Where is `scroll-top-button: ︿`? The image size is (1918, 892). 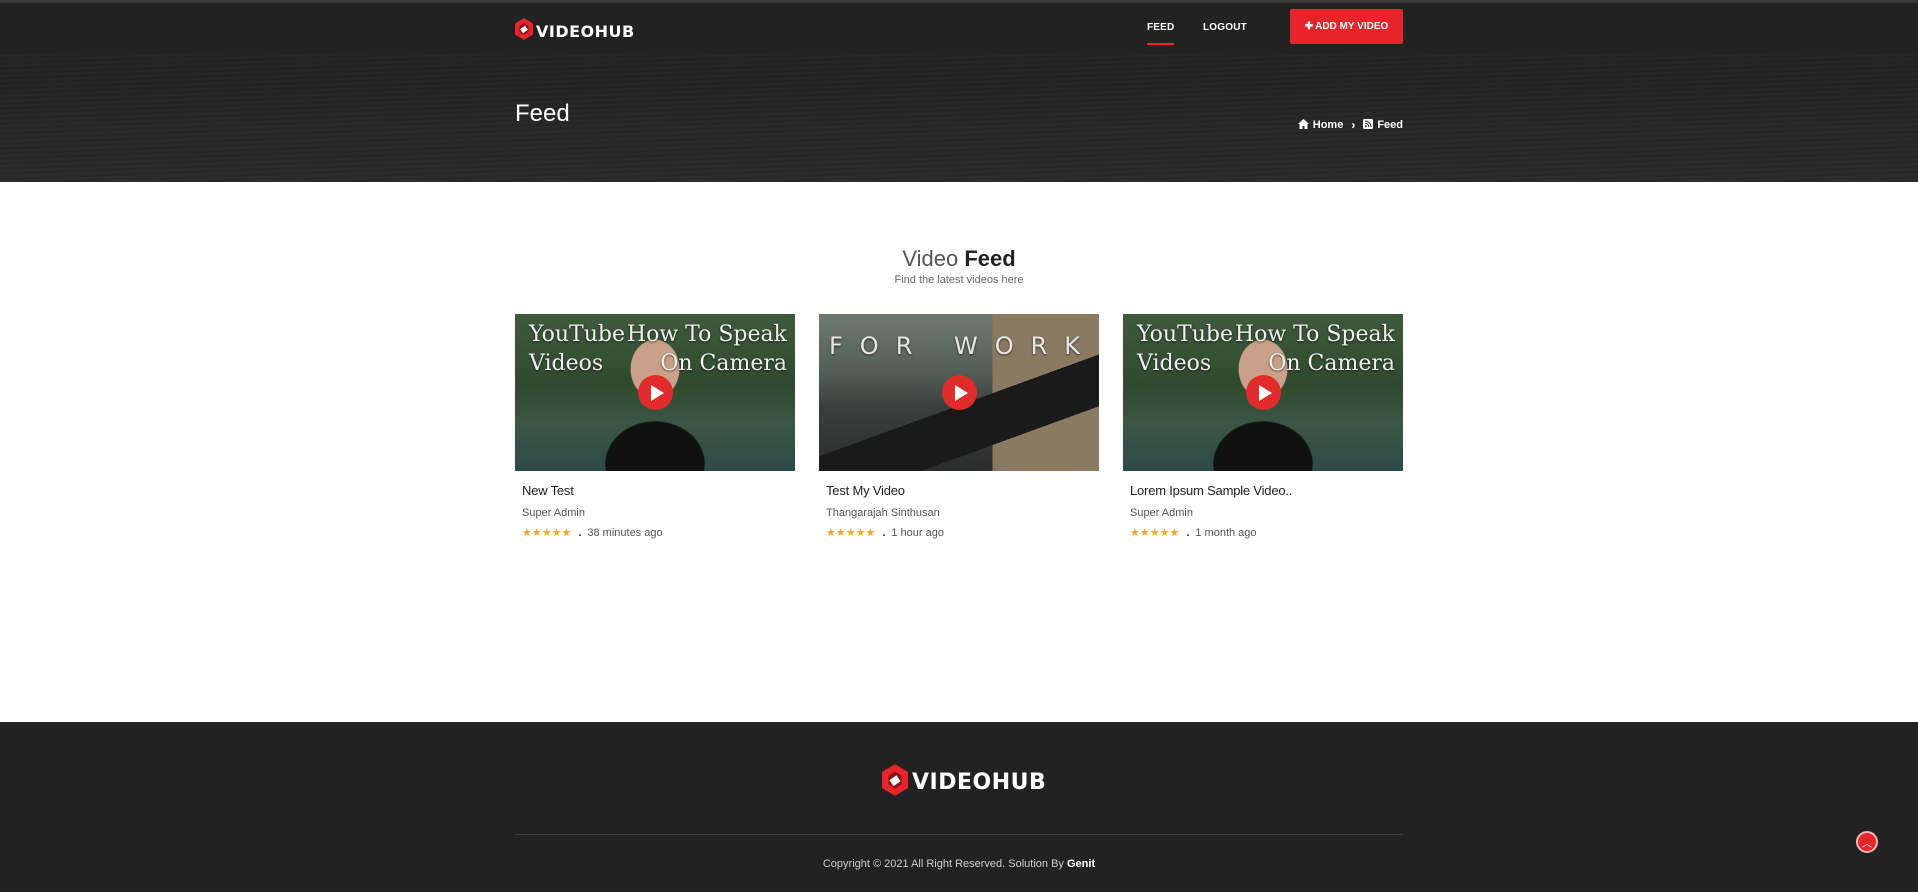
scroll-top-button: ︿ is located at coordinates (1867, 842).